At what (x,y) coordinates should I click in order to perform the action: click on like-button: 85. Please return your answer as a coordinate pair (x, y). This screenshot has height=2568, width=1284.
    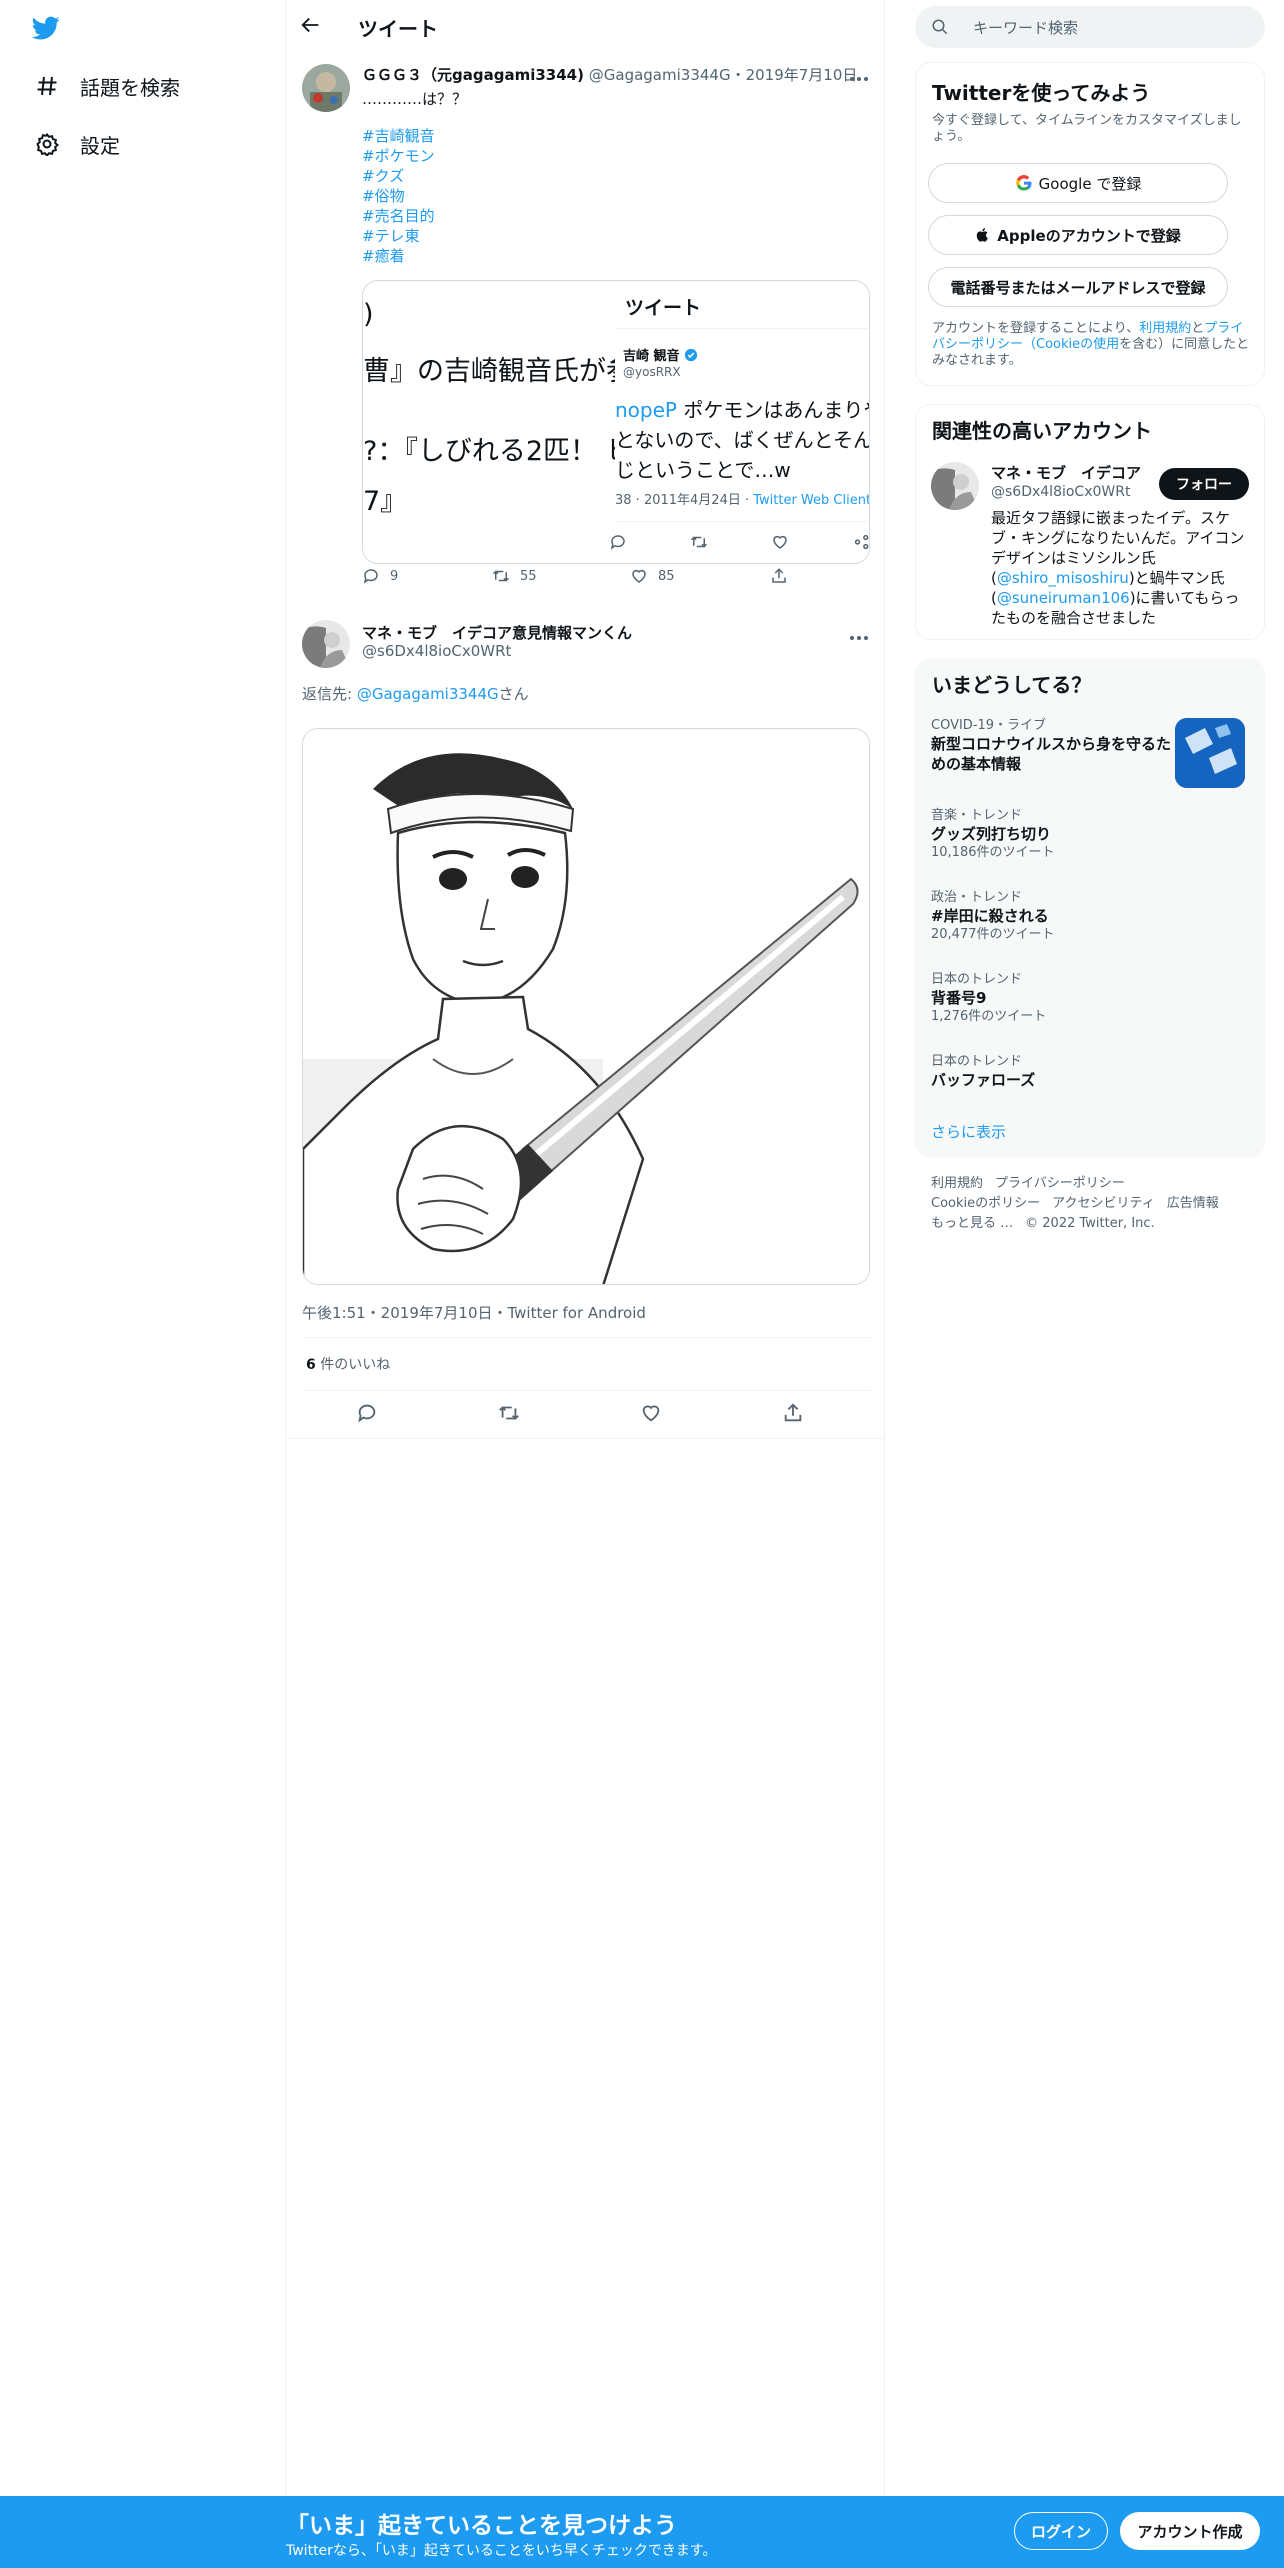
    Looking at the image, I should click on (652, 576).